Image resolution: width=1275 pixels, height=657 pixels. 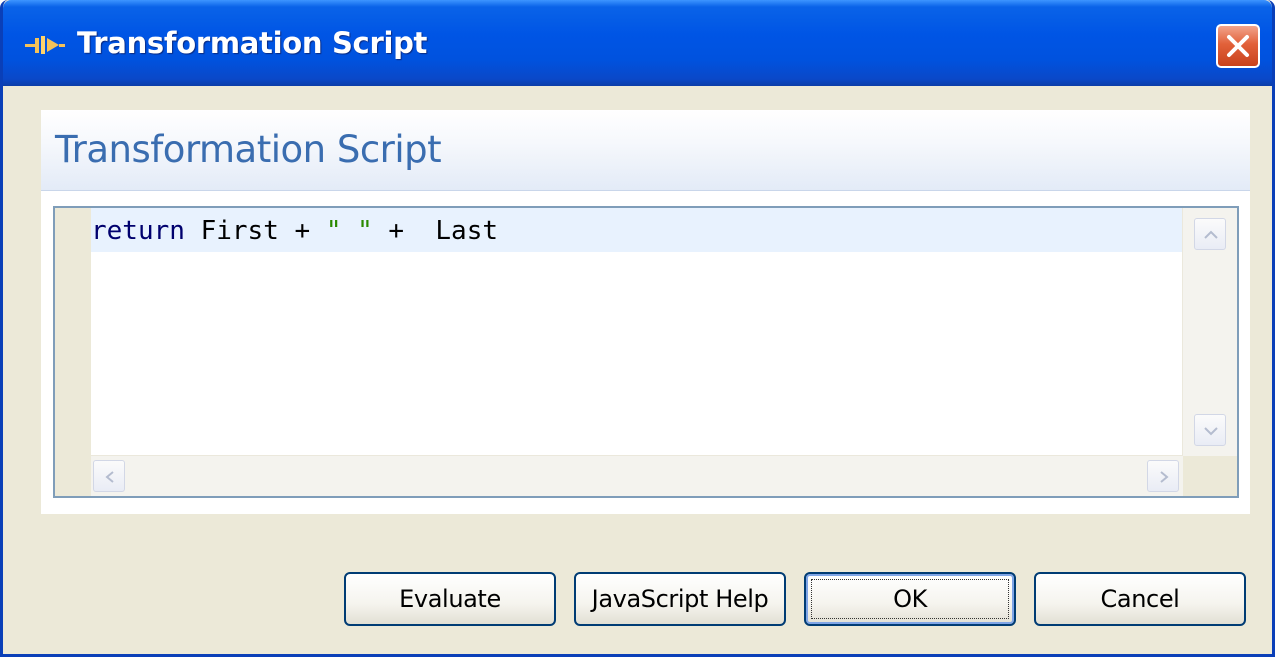 I want to click on code-text: First +, so click(x=255, y=231).